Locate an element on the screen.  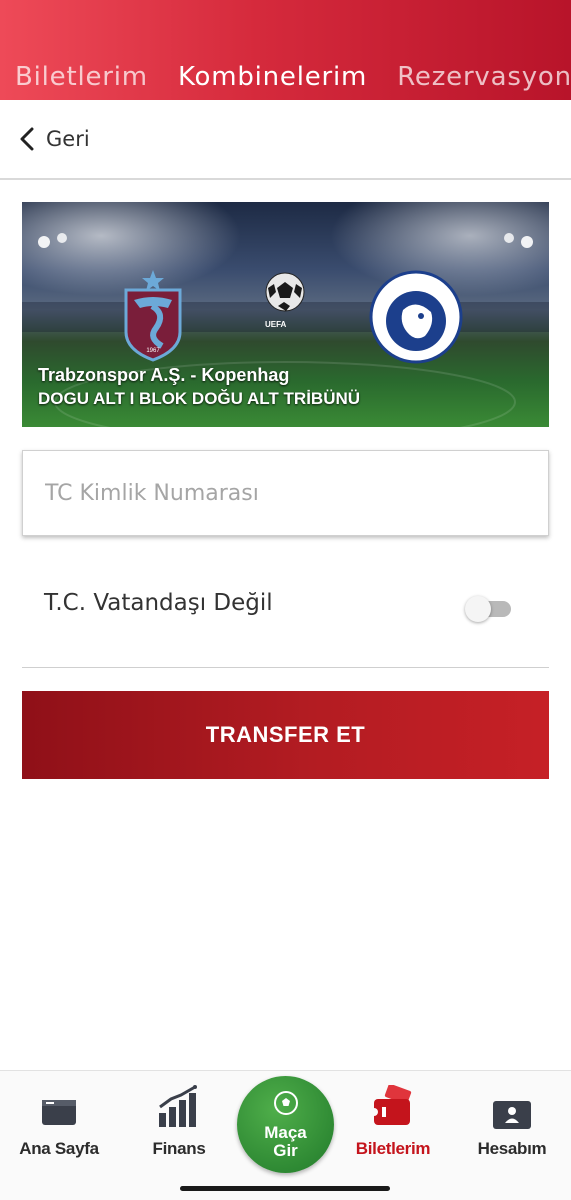
champions-league-icon is located at coordinates (285, 292).